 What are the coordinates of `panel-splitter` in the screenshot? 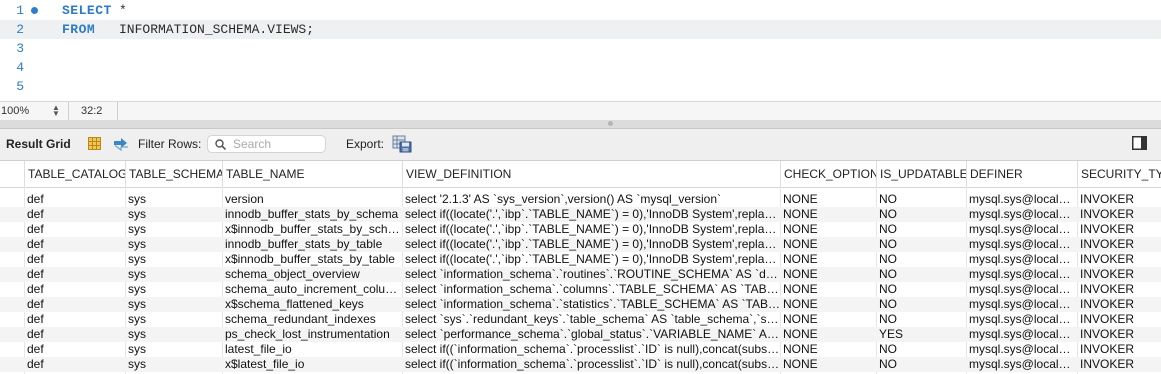 It's located at (580, 124).